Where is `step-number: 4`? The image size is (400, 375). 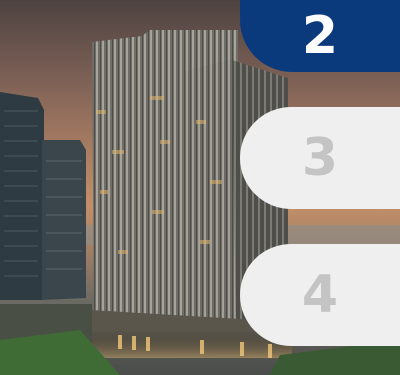
step-number: 4 is located at coordinates (320, 295).